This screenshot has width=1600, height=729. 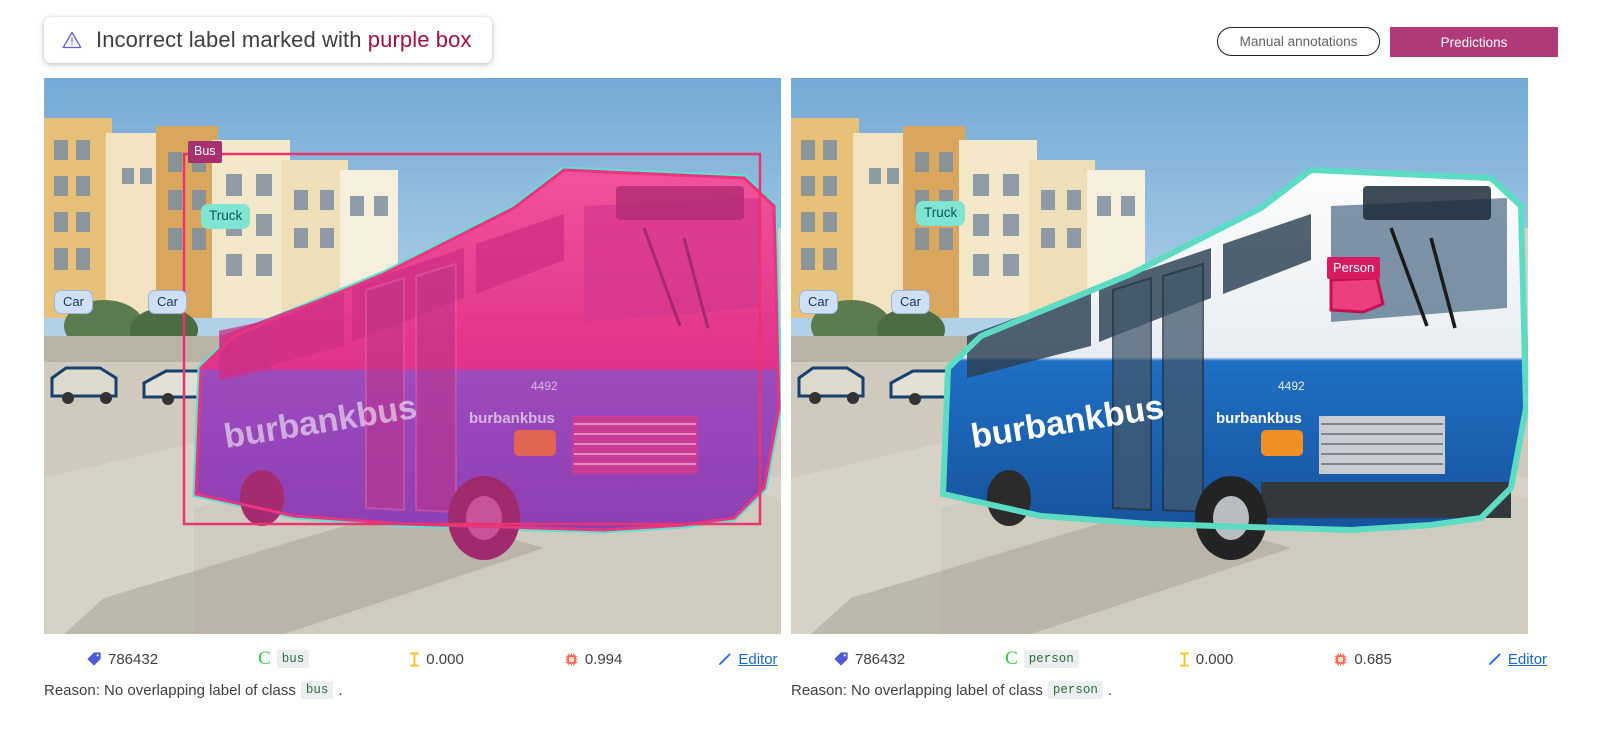 I want to click on metadata-iou-left: 0.000, so click(x=436, y=659).